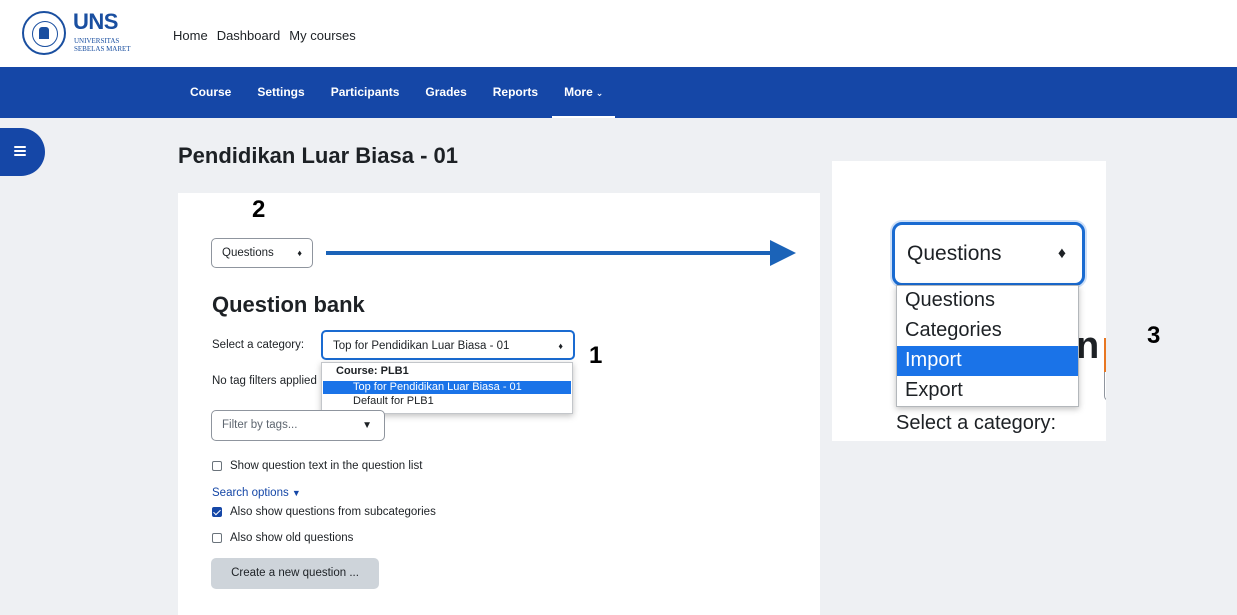  I want to click on zoomed-cursor-bar, so click(1105, 355).